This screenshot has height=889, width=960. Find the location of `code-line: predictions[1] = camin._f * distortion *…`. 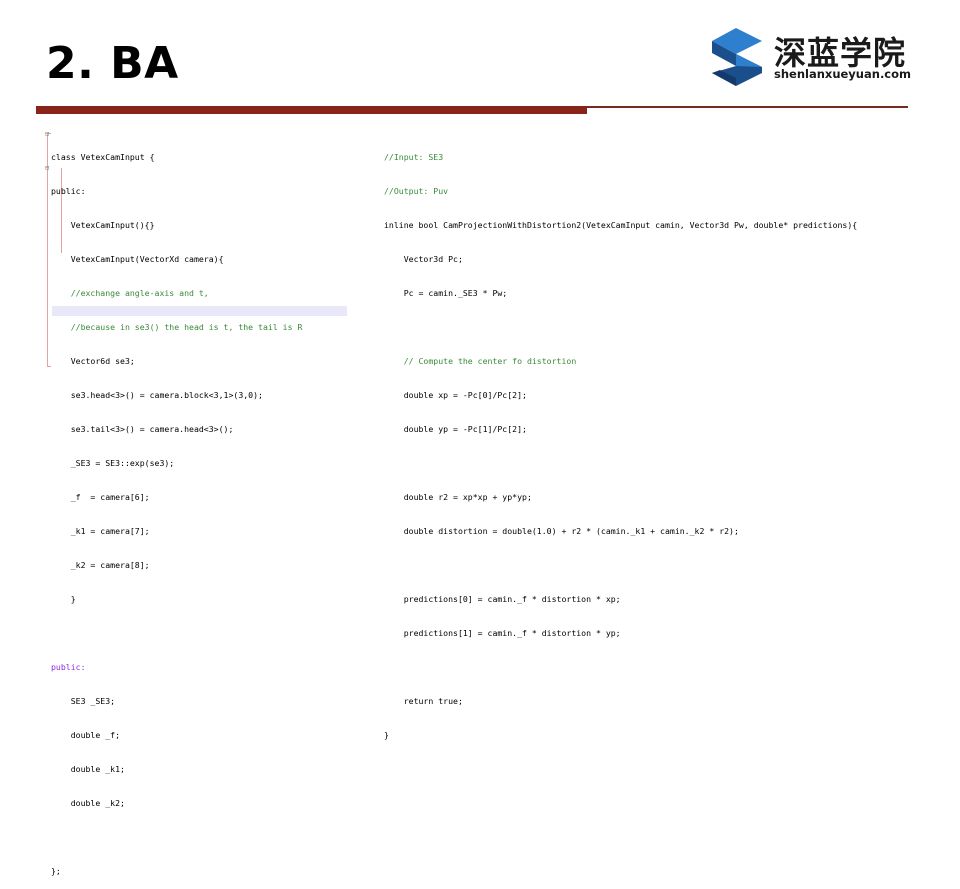

code-line: predictions[1] = camin._f * distortion *… is located at coordinates (502, 633).